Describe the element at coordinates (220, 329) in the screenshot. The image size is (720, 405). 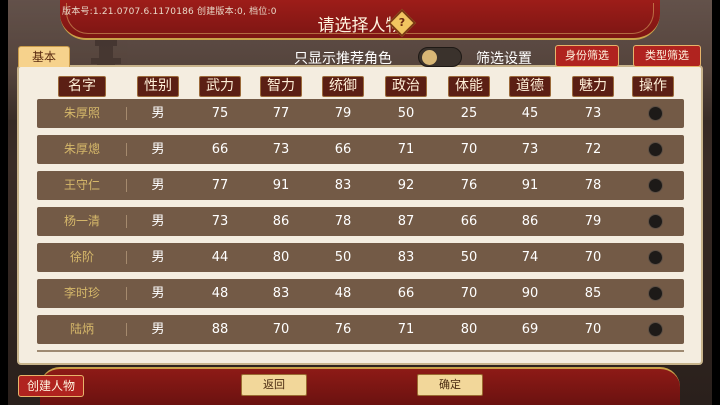
I see `row-force: 88` at that location.